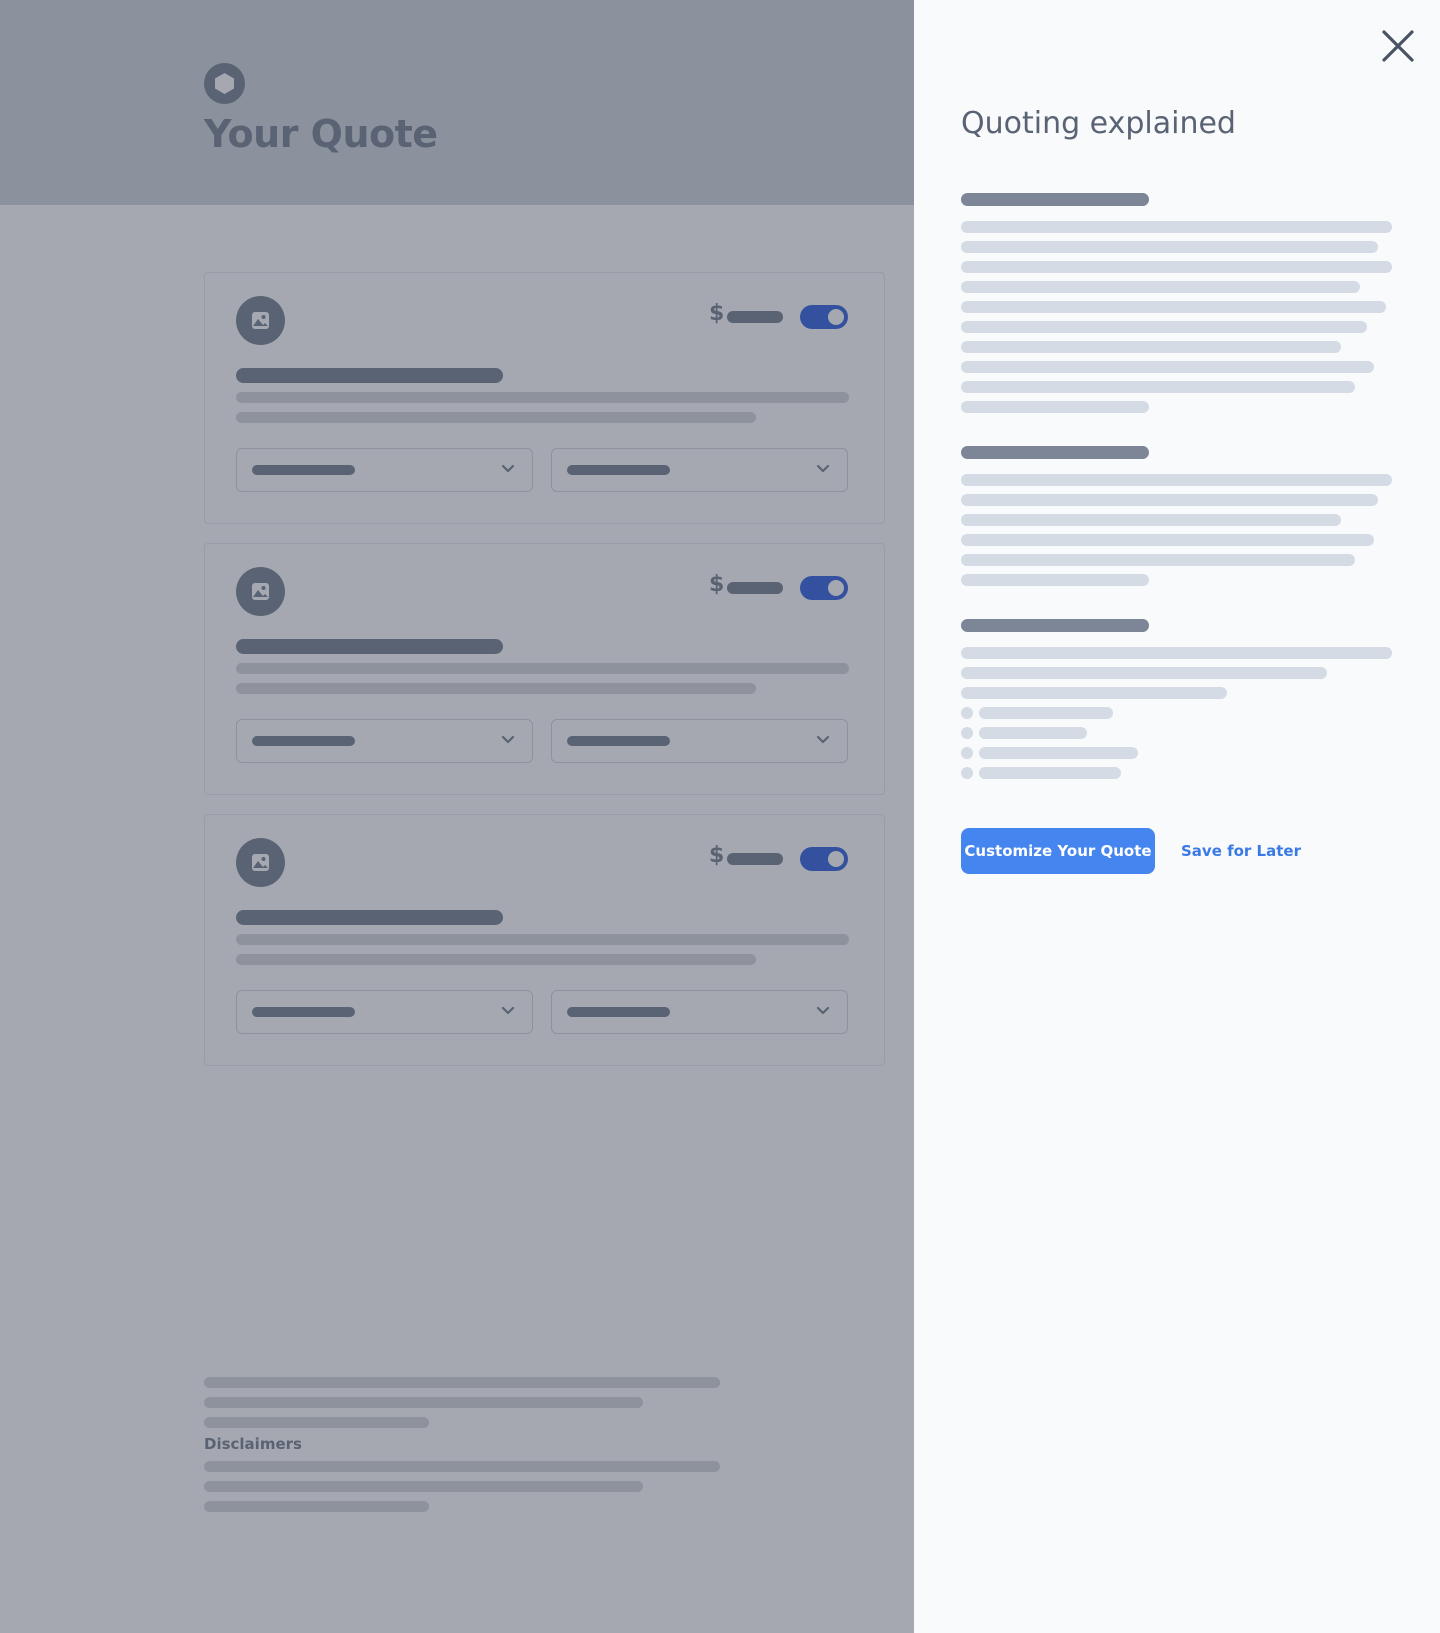  I want to click on page-title: Your Quote, so click(321, 134).